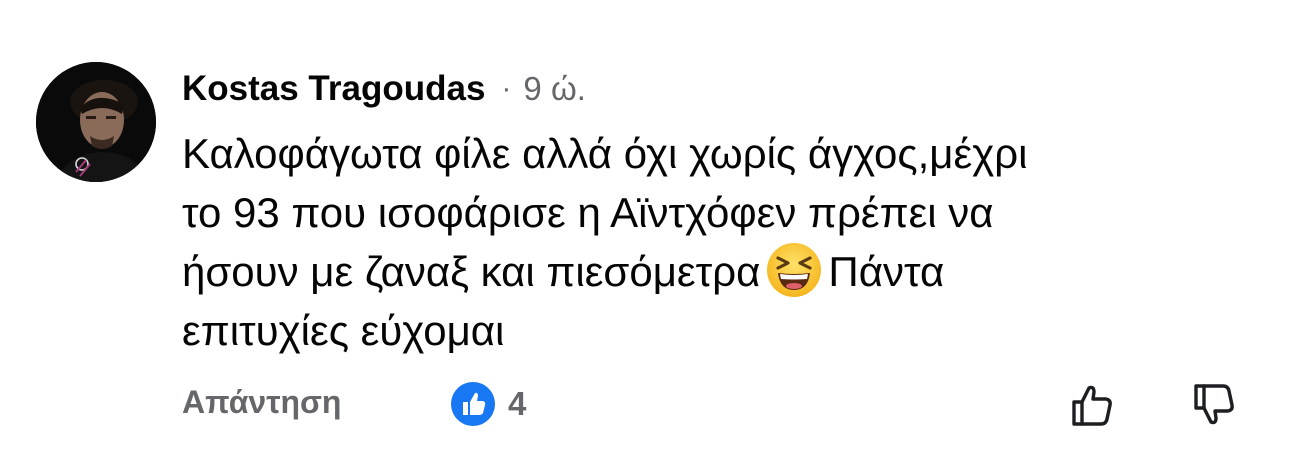 The image size is (1290, 456). Describe the element at coordinates (886, 271) in the screenshot. I see `comment-line-text: Πάντα` at that location.